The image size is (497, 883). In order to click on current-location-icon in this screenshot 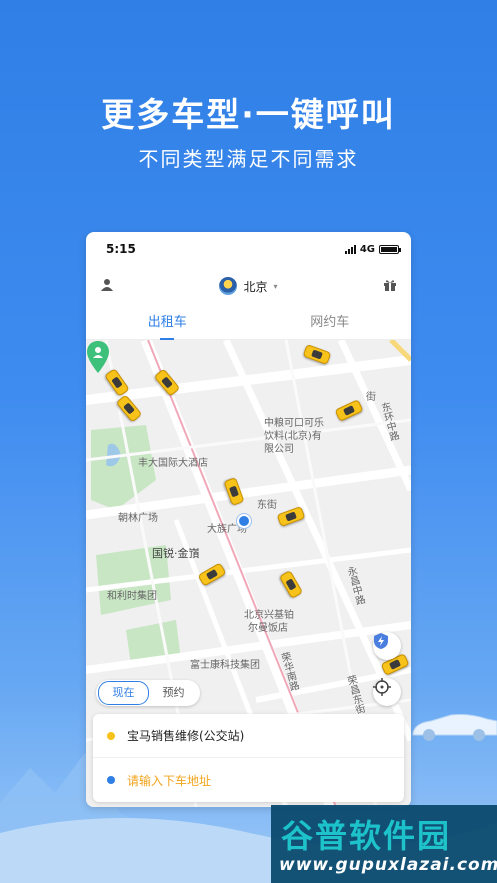, I will do `click(244, 521)`.